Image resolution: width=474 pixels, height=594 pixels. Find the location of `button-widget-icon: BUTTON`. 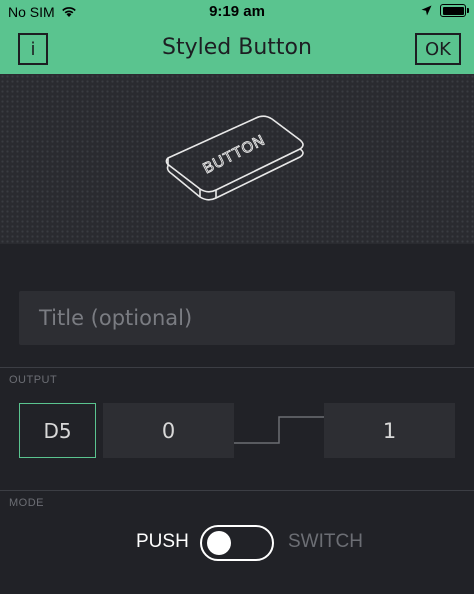

button-widget-icon: BUTTON is located at coordinates (234, 158).